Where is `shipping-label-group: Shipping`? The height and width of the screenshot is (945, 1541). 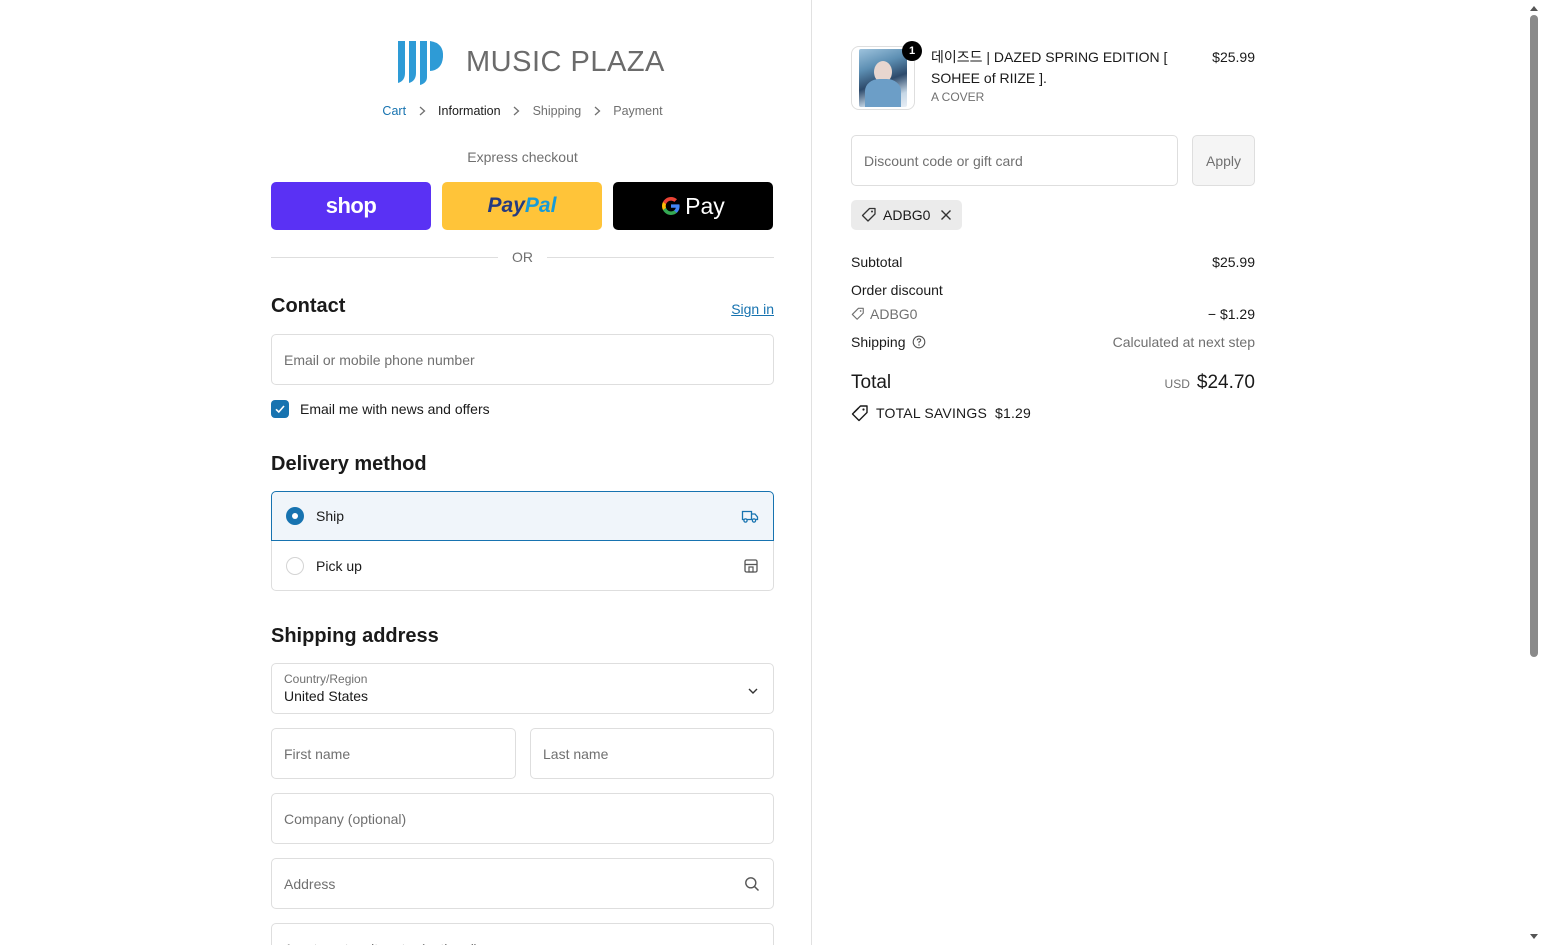 shipping-label-group: Shipping is located at coordinates (888, 342).